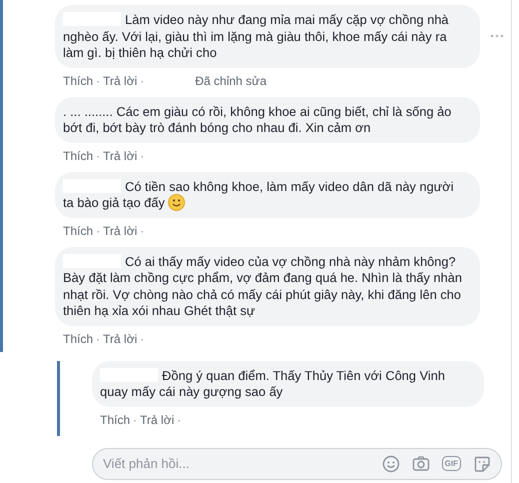 This screenshot has height=483, width=519. What do you see at coordinates (263, 287) in the screenshot?
I see `comment-text: Có ai thấy mấy video của vợ chồng nhà này nhảm không? Bày đặt làm chồng cực phẩm, vợ đảm đang quá he. Nhìn là thấy nhàn nhạt rồi. Vợ chòng nào chả có mấy cái phút giây này, khi đăng lên cho thiên hạ xỉa xói nhau Ghét thật sự` at bounding box center [263, 287].